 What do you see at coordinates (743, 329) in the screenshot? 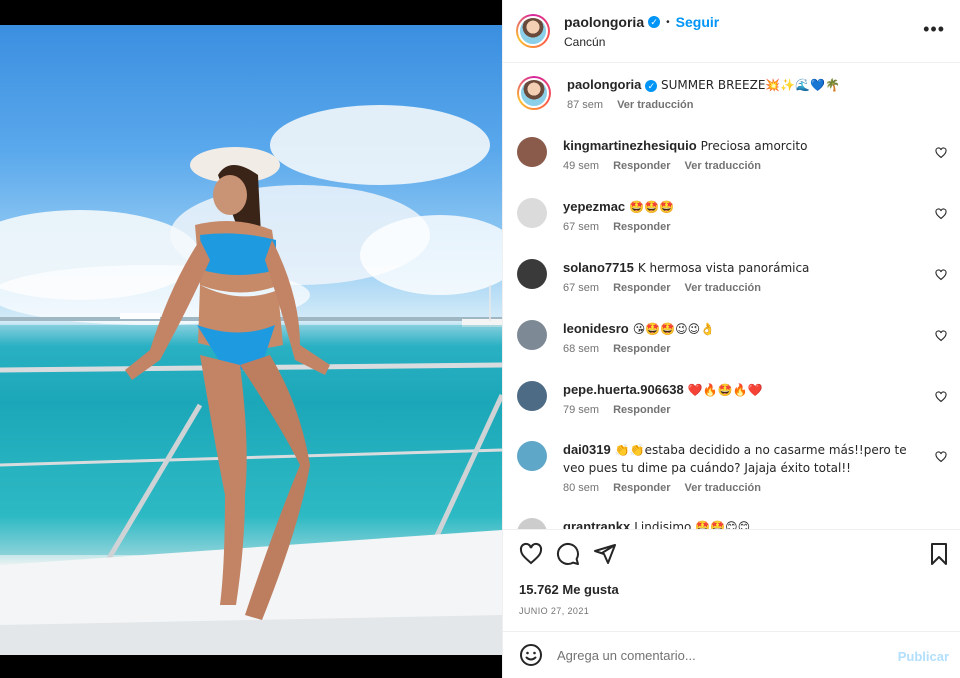
I see `comment-text-line: leonidesro 😘🤩🤩😉😉👌` at bounding box center [743, 329].